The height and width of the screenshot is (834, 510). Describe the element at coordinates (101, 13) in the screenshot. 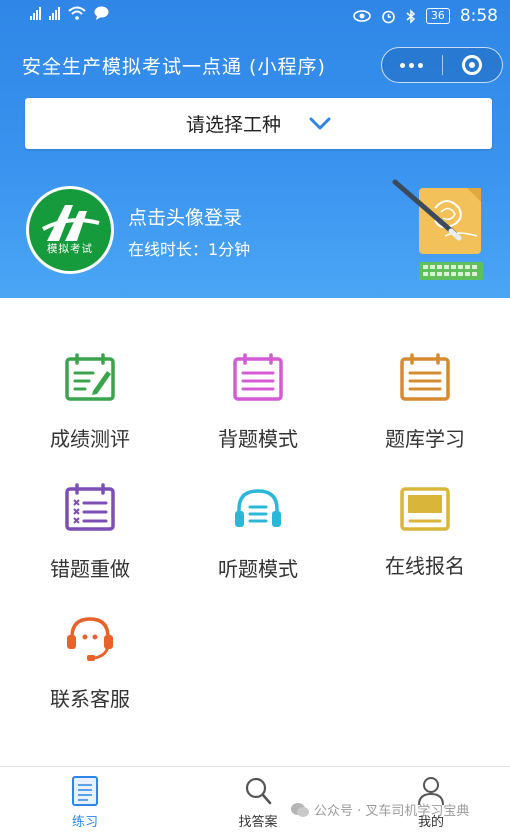

I see `chat-bubble-icon` at that location.